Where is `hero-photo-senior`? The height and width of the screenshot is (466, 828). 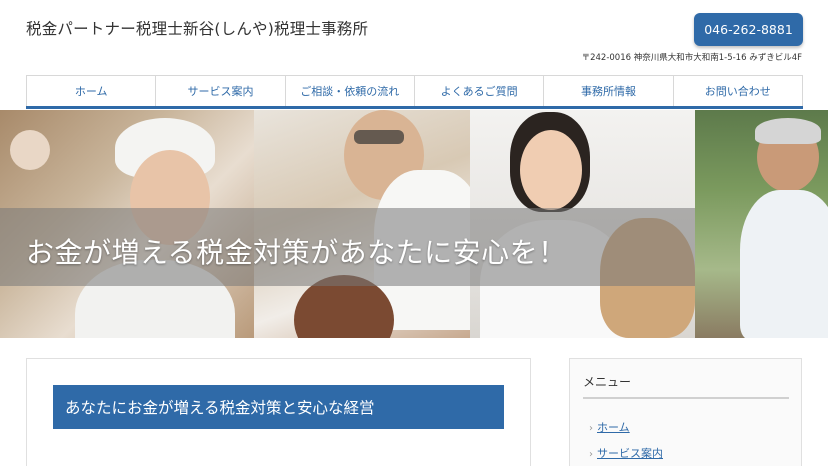 hero-photo-senior is located at coordinates (761, 224).